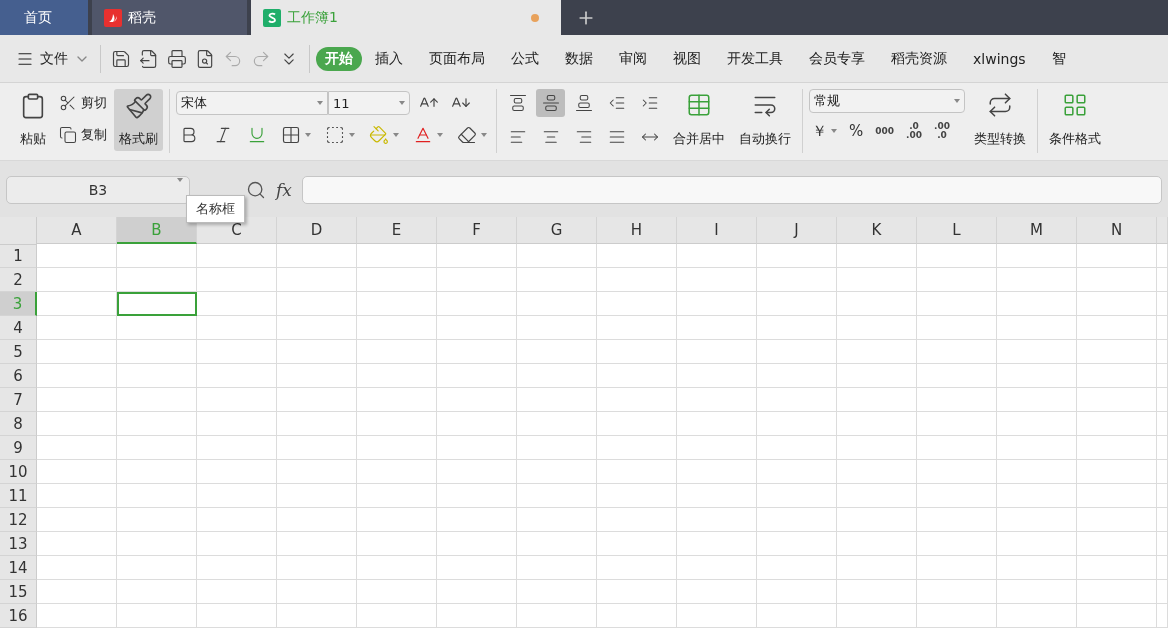 The height and width of the screenshot is (632, 1168). I want to click on row-header: 9, so click(18, 448).